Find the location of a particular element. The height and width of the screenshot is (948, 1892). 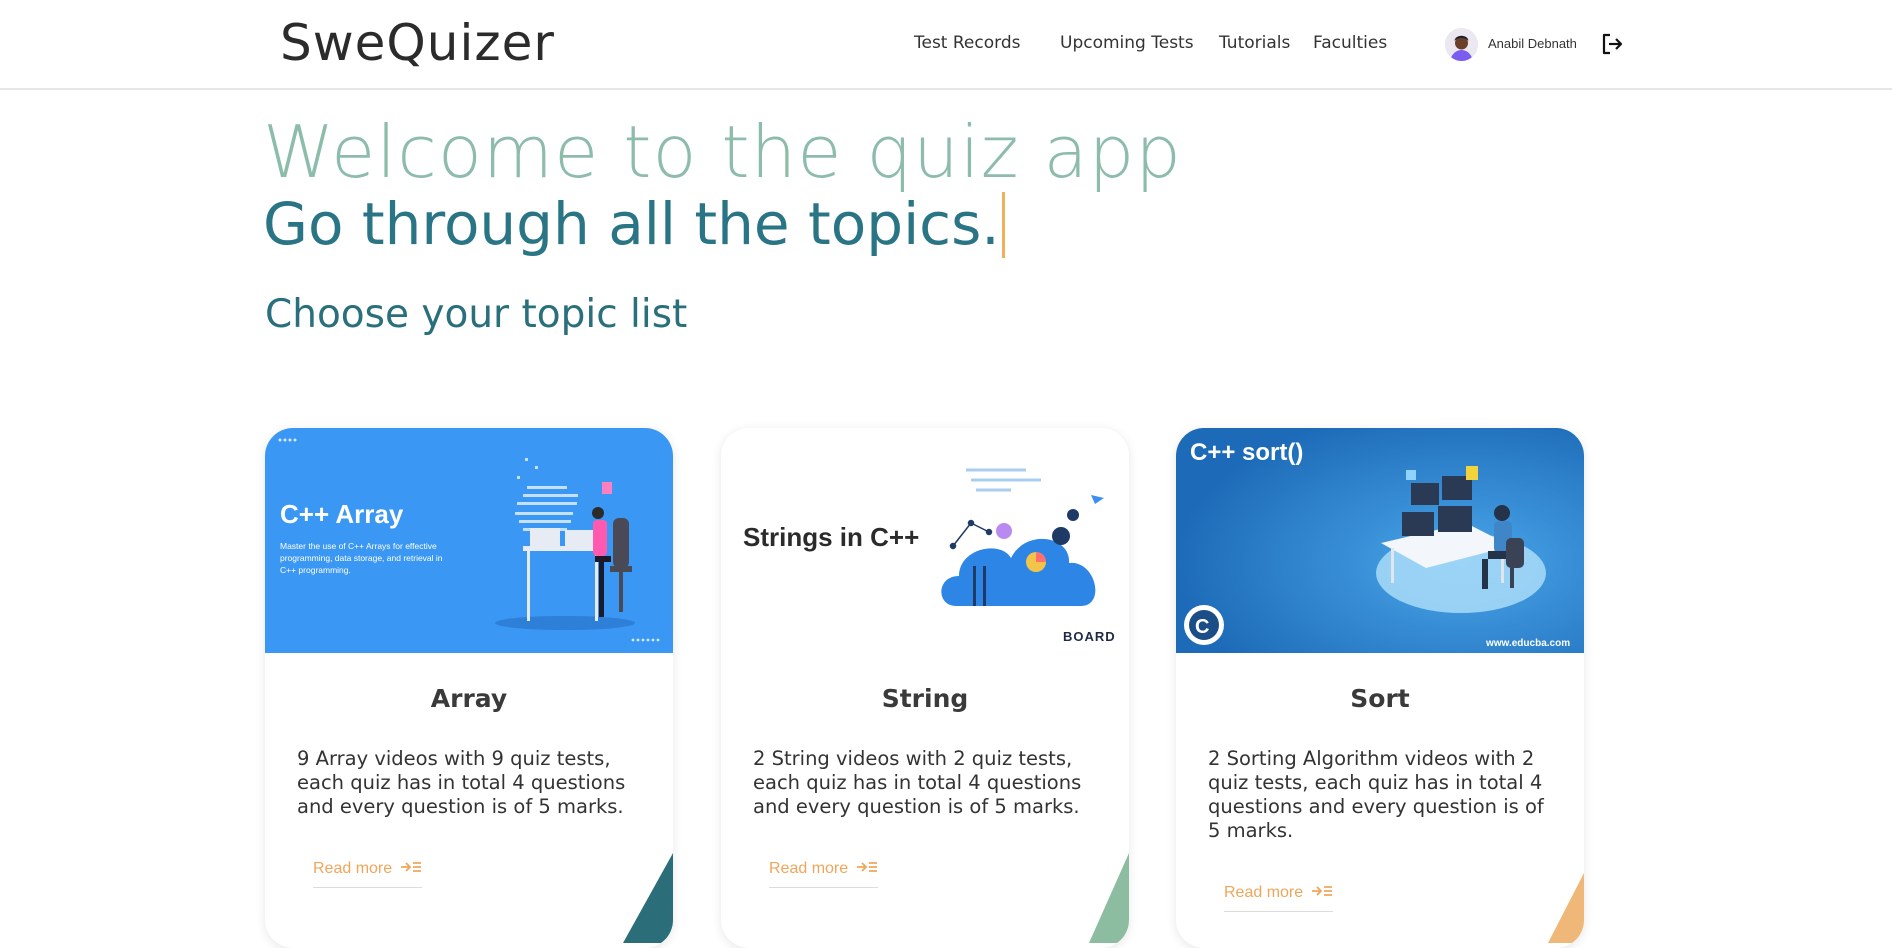

hero-subheading: Go through all the topics. is located at coordinates (634, 224).